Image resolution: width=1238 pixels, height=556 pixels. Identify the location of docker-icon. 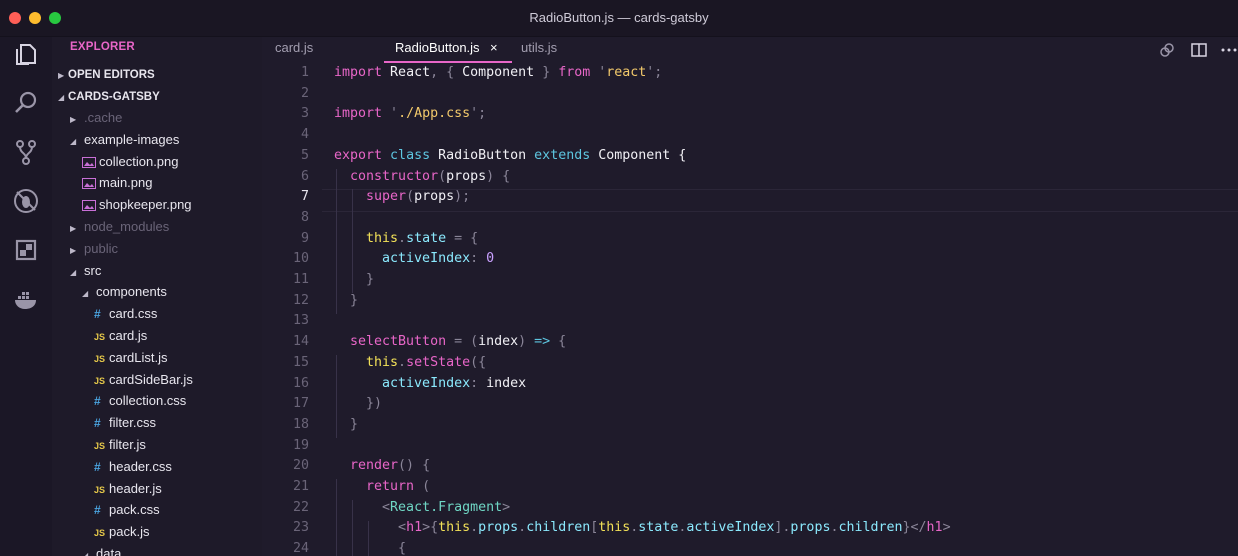
(26, 300).